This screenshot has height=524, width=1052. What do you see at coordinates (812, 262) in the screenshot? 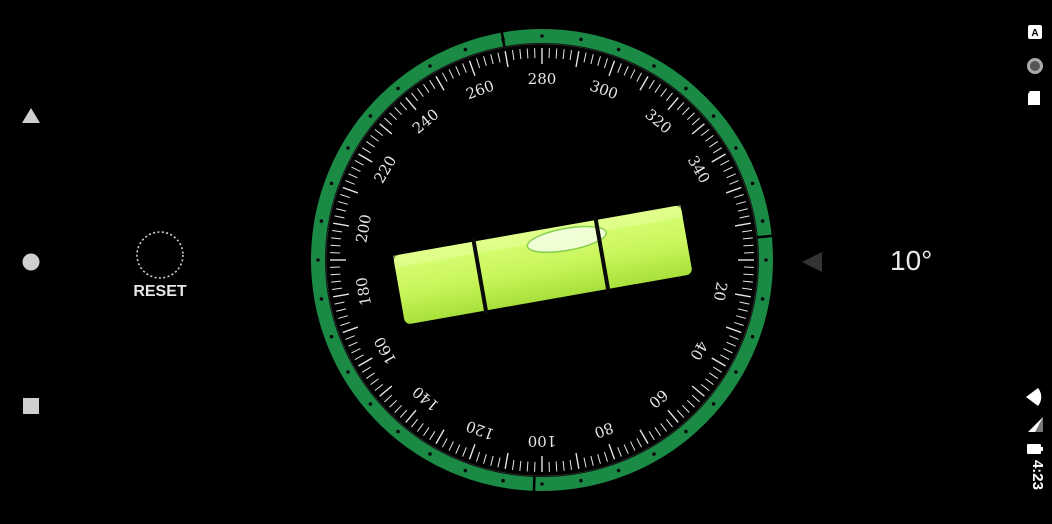
I see `pointer-triangle-icon` at bounding box center [812, 262].